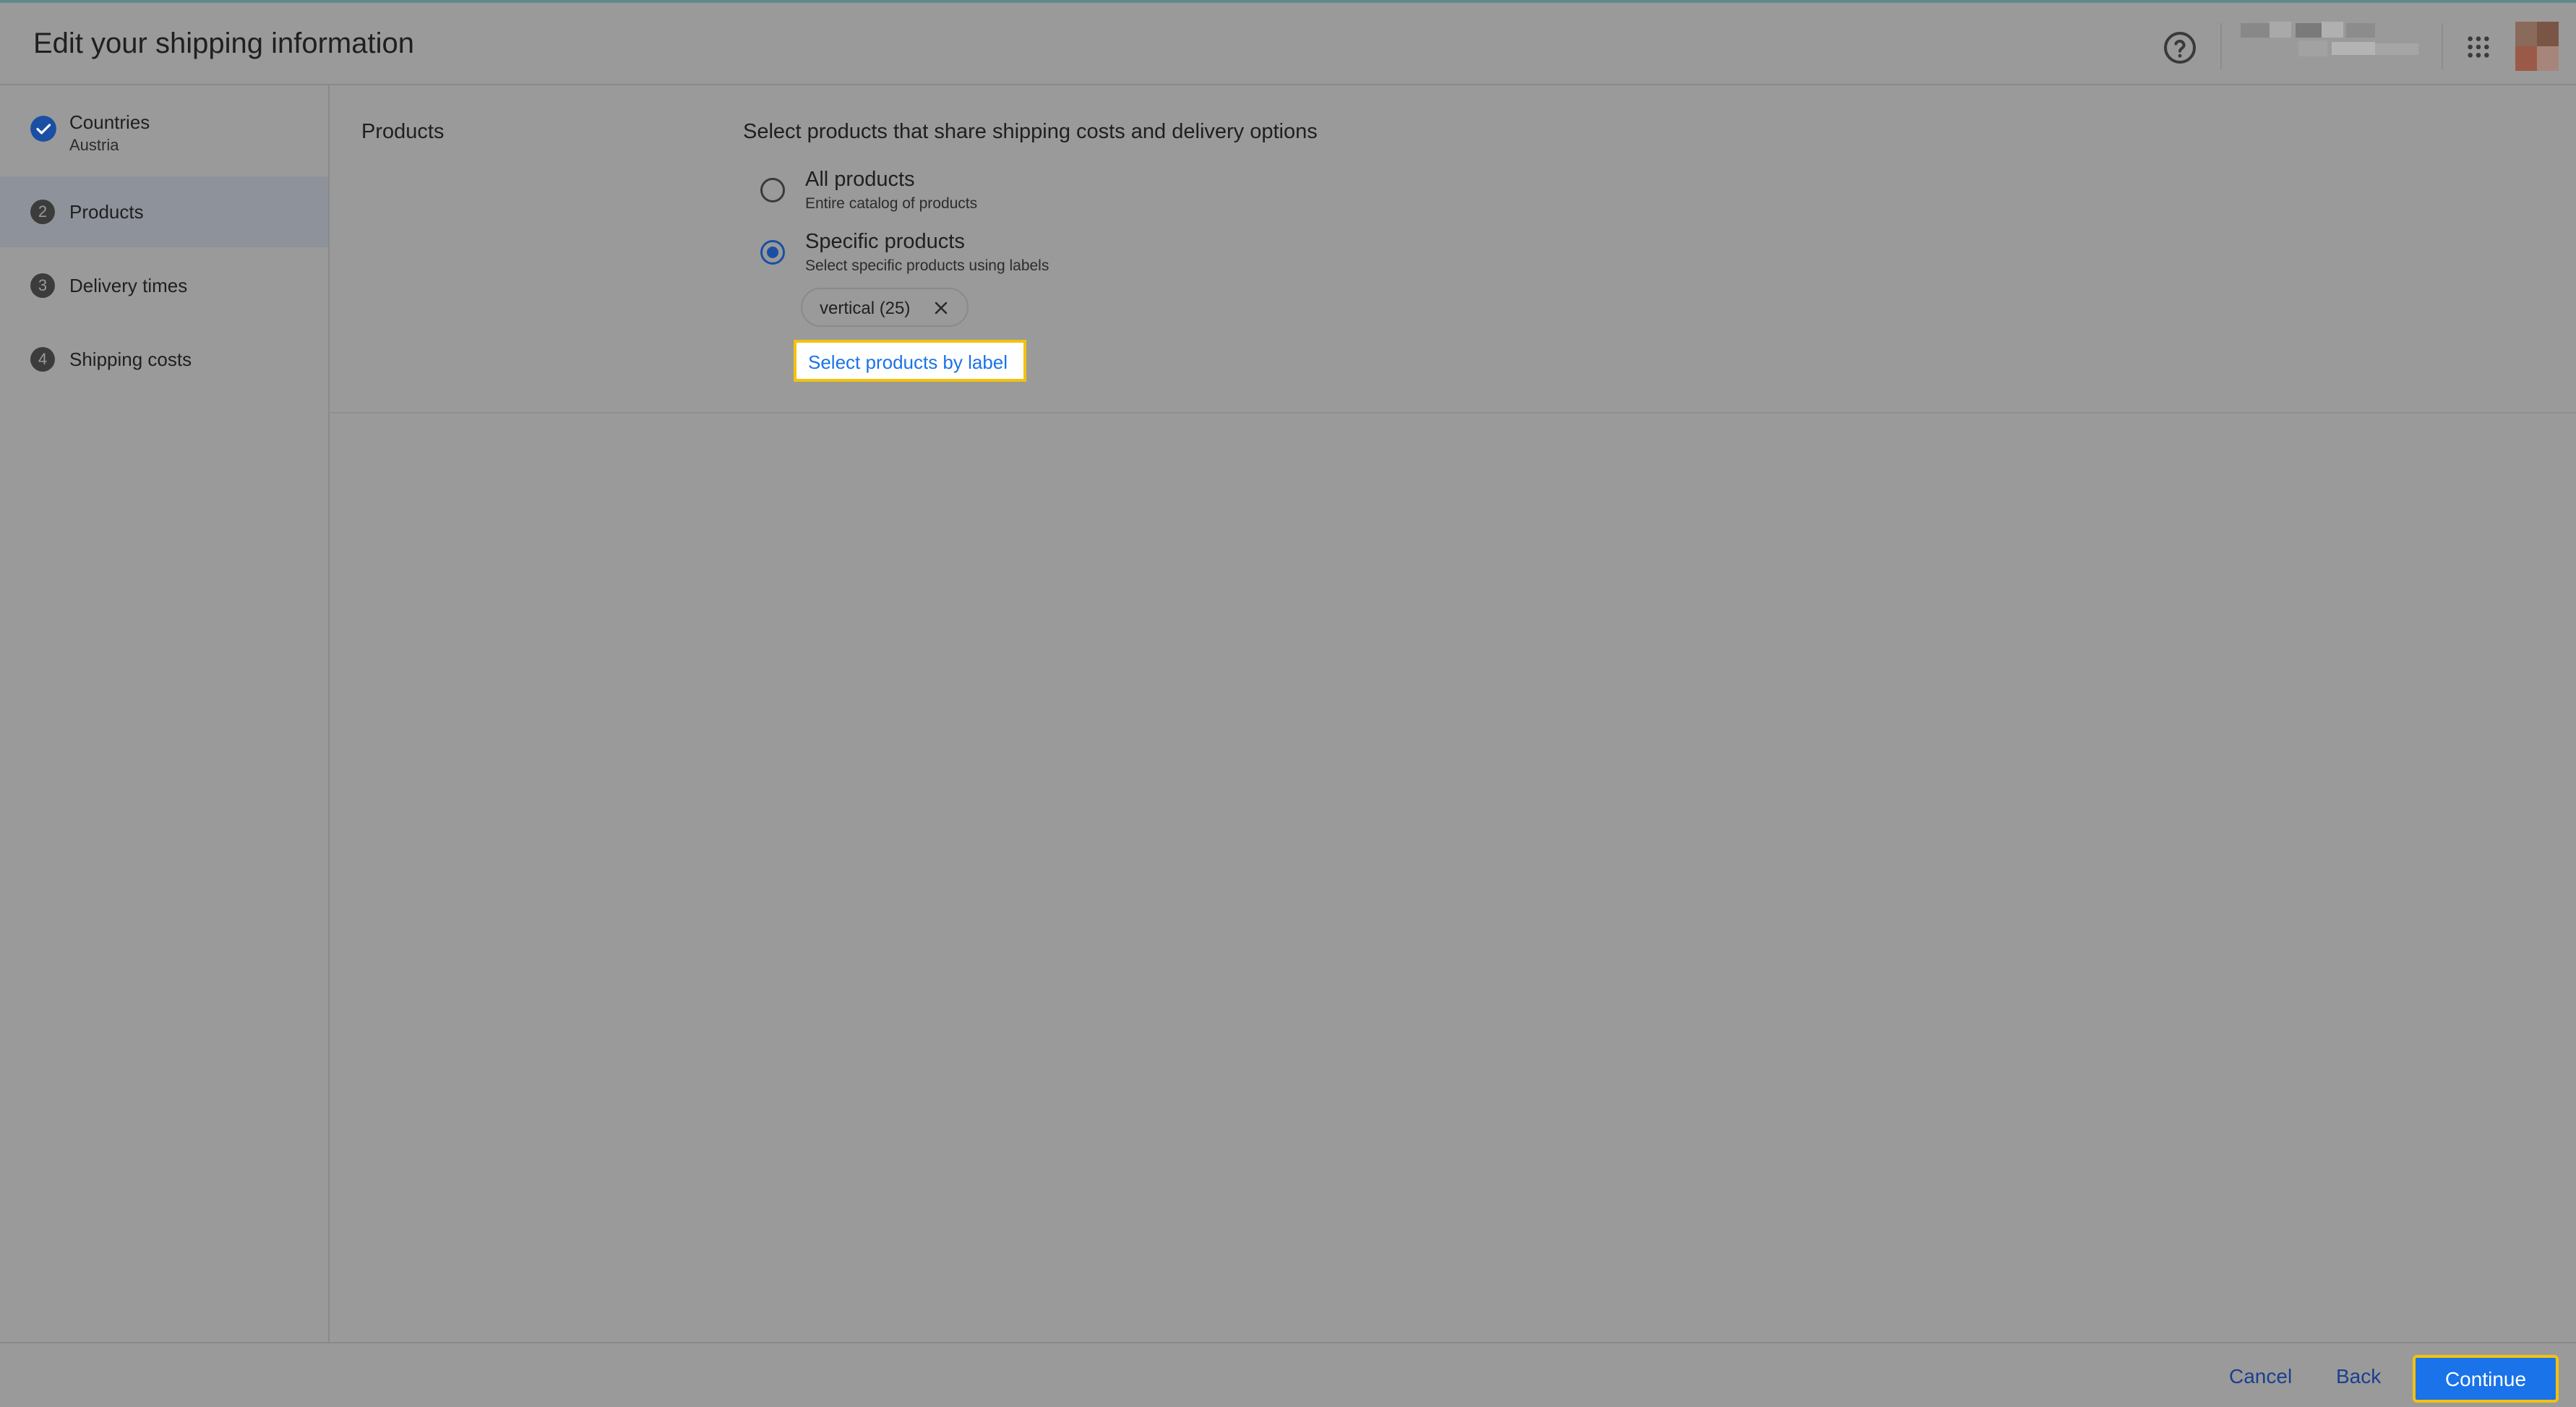 The width and height of the screenshot is (2576, 1407). Describe the element at coordinates (43, 129) in the screenshot. I see `check-circle-icon` at that location.